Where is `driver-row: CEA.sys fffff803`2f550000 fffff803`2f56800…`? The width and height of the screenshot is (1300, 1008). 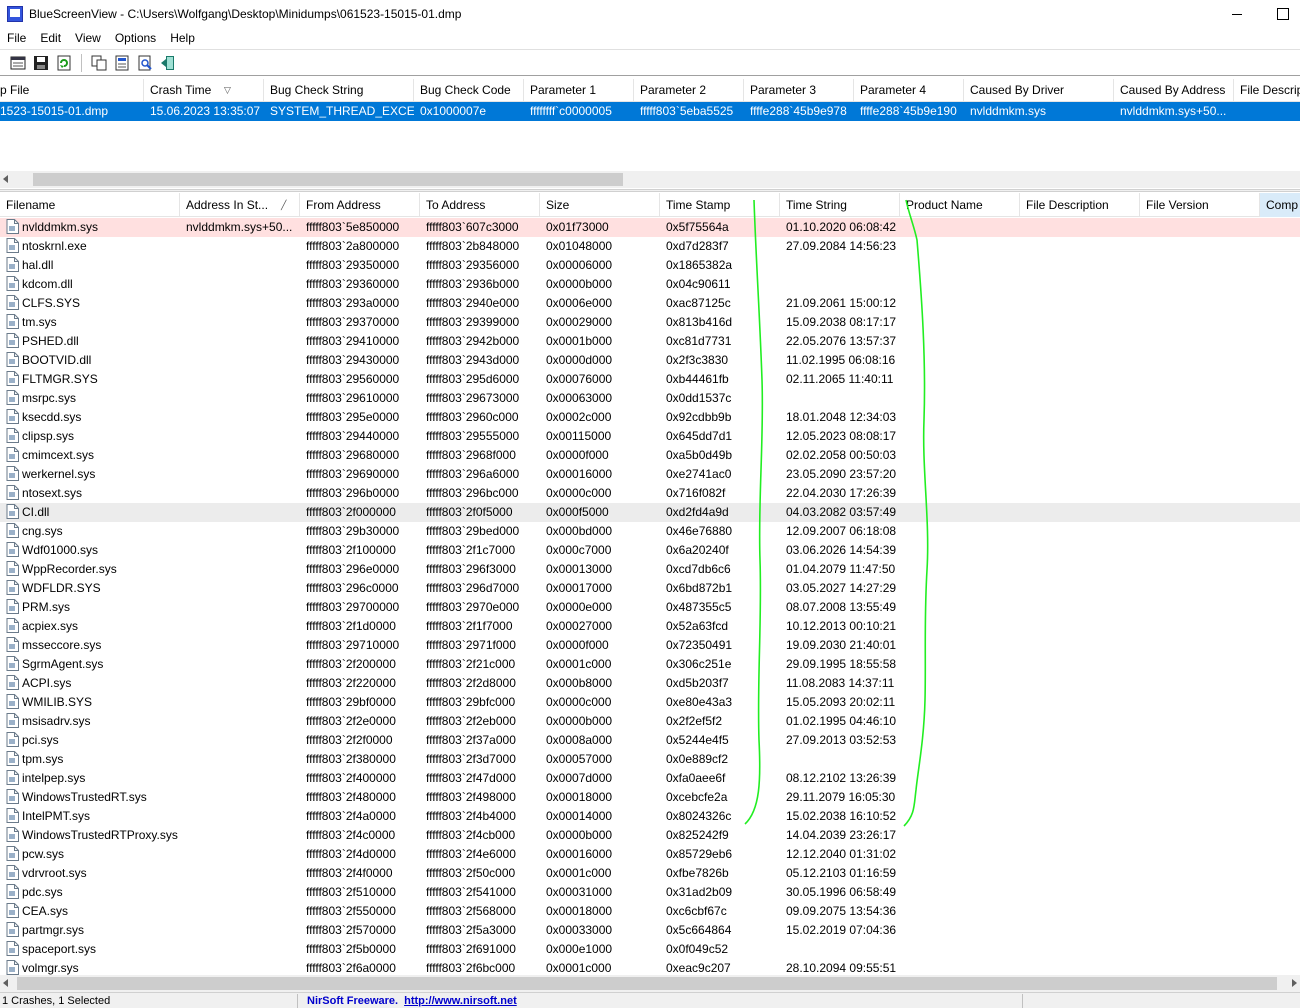 driver-row: CEA.sys fffff803`2f550000 fffff803`2f56800… is located at coordinates (650, 911).